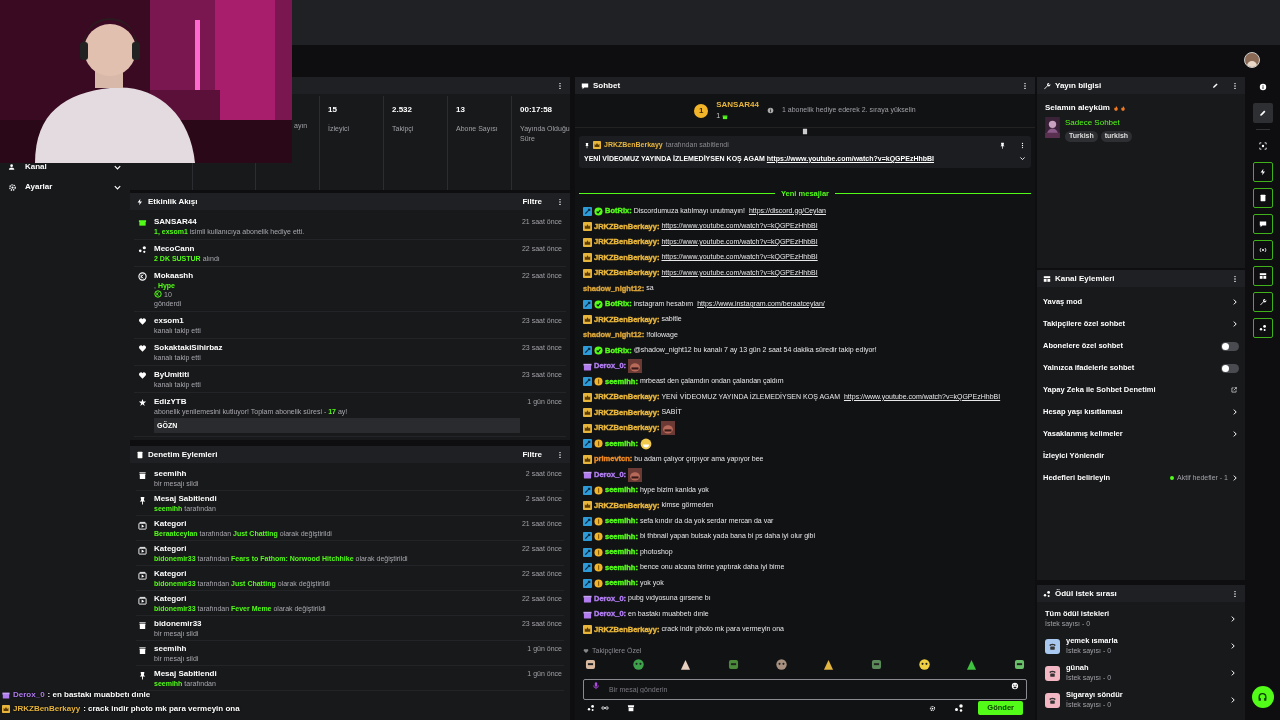  What do you see at coordinates (1086, 593) in the screenshot?
I see `panel-title: Ödül istek sırası` at bounding box center [1086, 593].